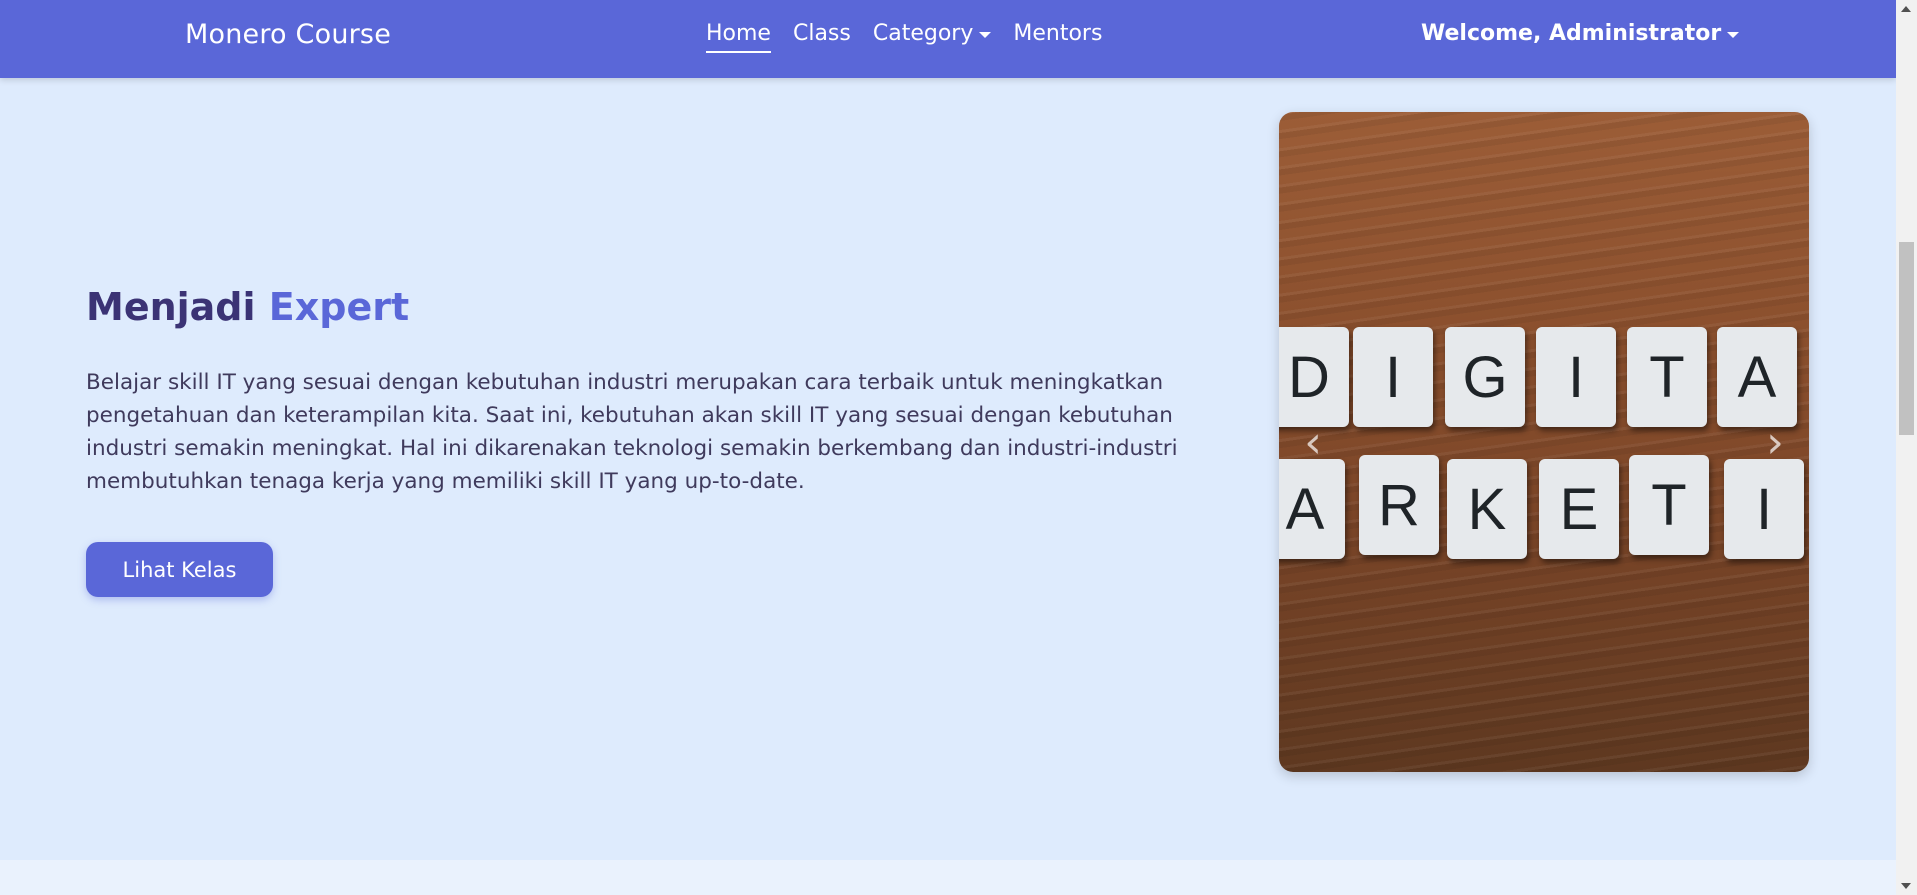 This screenshot has width=1917, height=895. I want to click on scroll-down-arrow-icon, so click(1906, 886).